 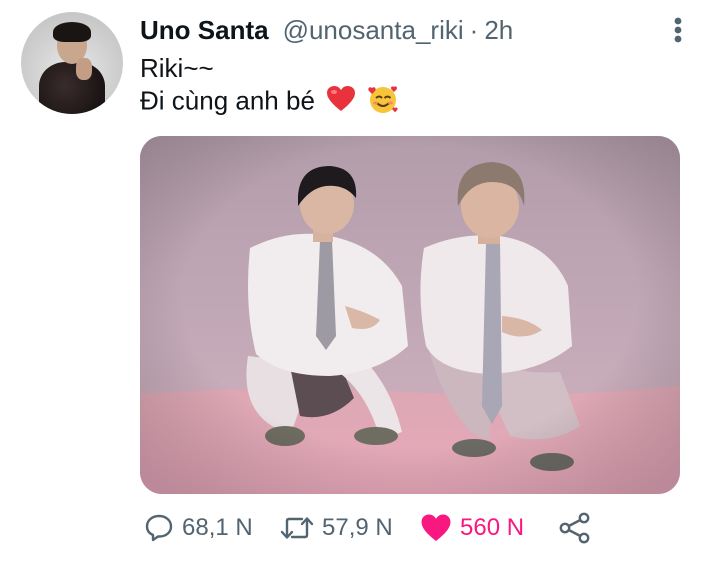 I want to click on like-button: 560 N, so click(x=472, y=528).